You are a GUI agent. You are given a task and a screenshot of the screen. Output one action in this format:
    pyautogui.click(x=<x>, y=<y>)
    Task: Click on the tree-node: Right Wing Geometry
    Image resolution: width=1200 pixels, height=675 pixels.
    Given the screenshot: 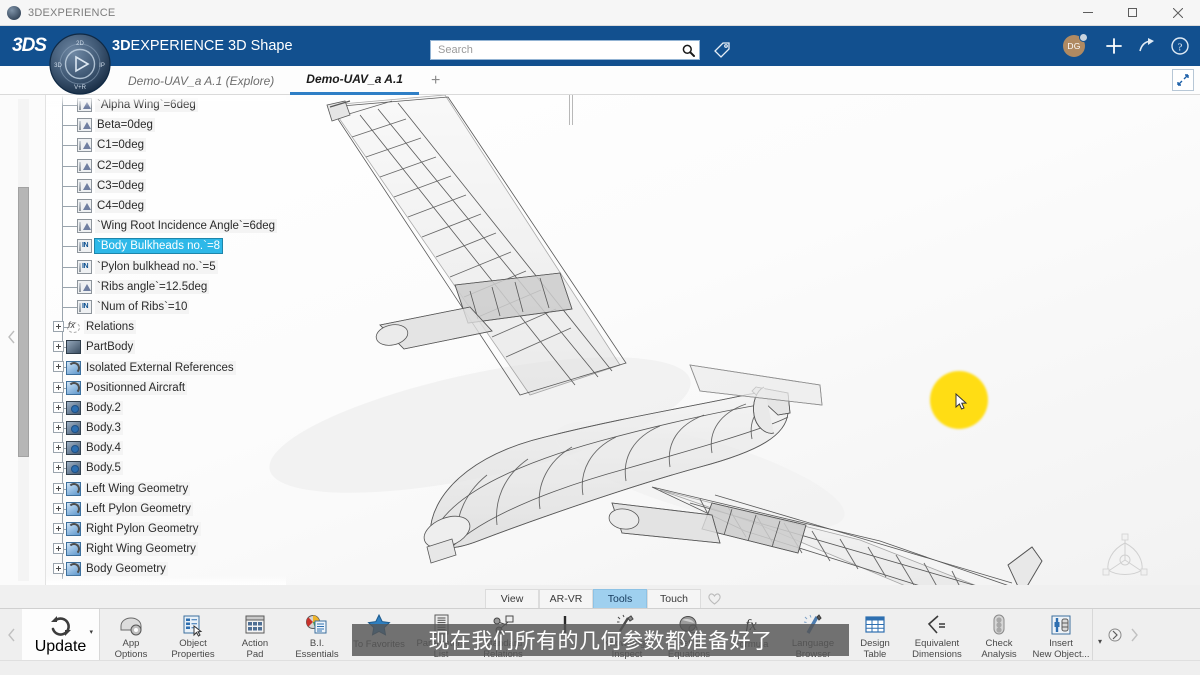 What is the action you would take?
    pyautogui.click(x=166, y=549)
    